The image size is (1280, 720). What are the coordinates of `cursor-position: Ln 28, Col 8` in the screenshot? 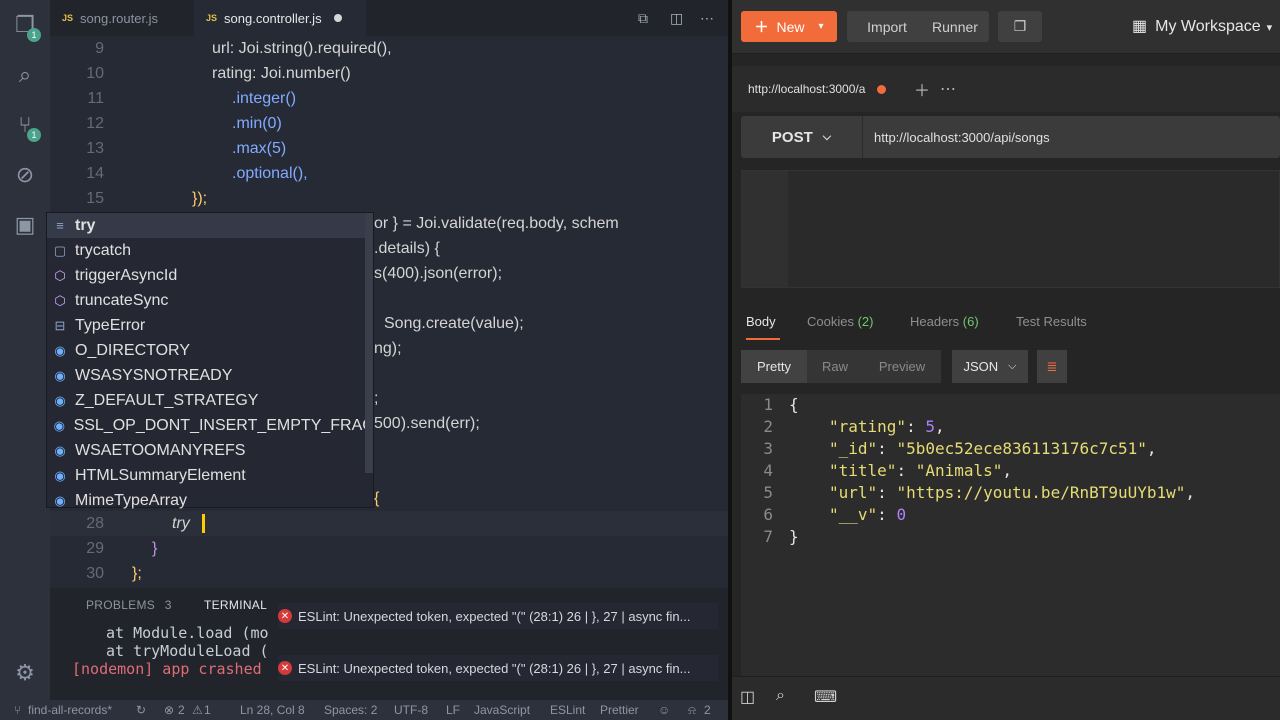 It's located at (272, 710).